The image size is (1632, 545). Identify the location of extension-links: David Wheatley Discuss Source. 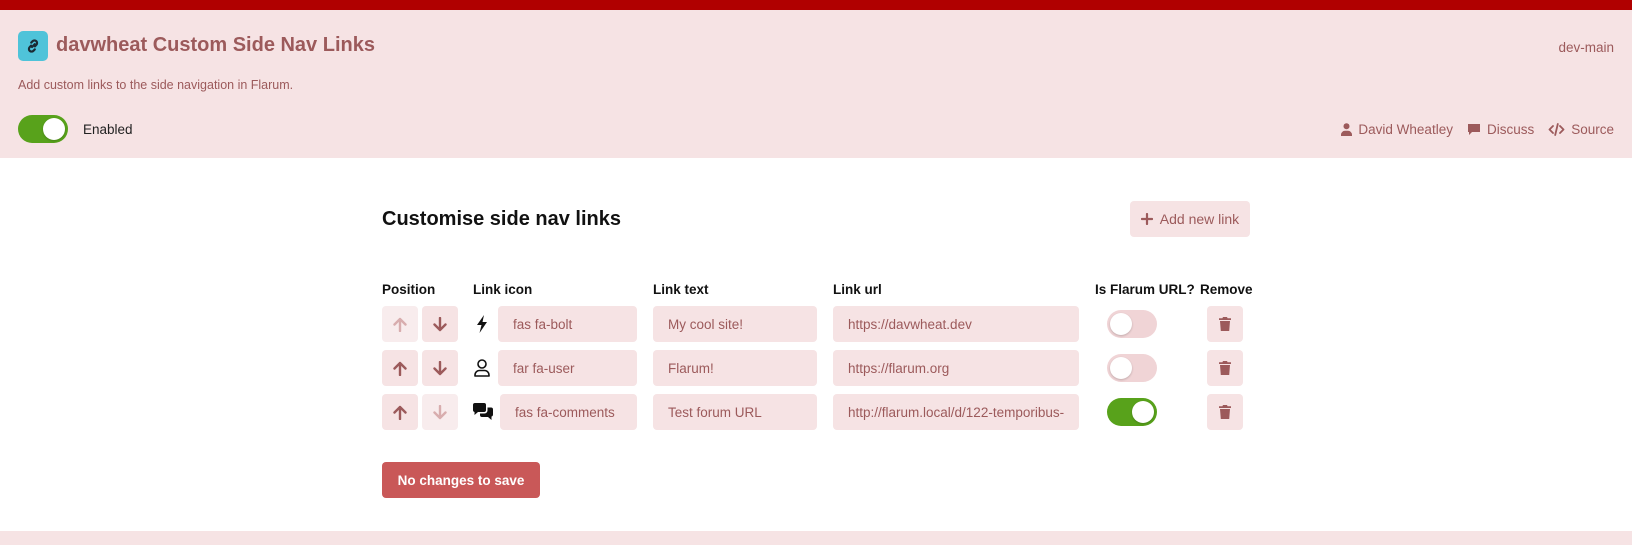
(1477, 129).